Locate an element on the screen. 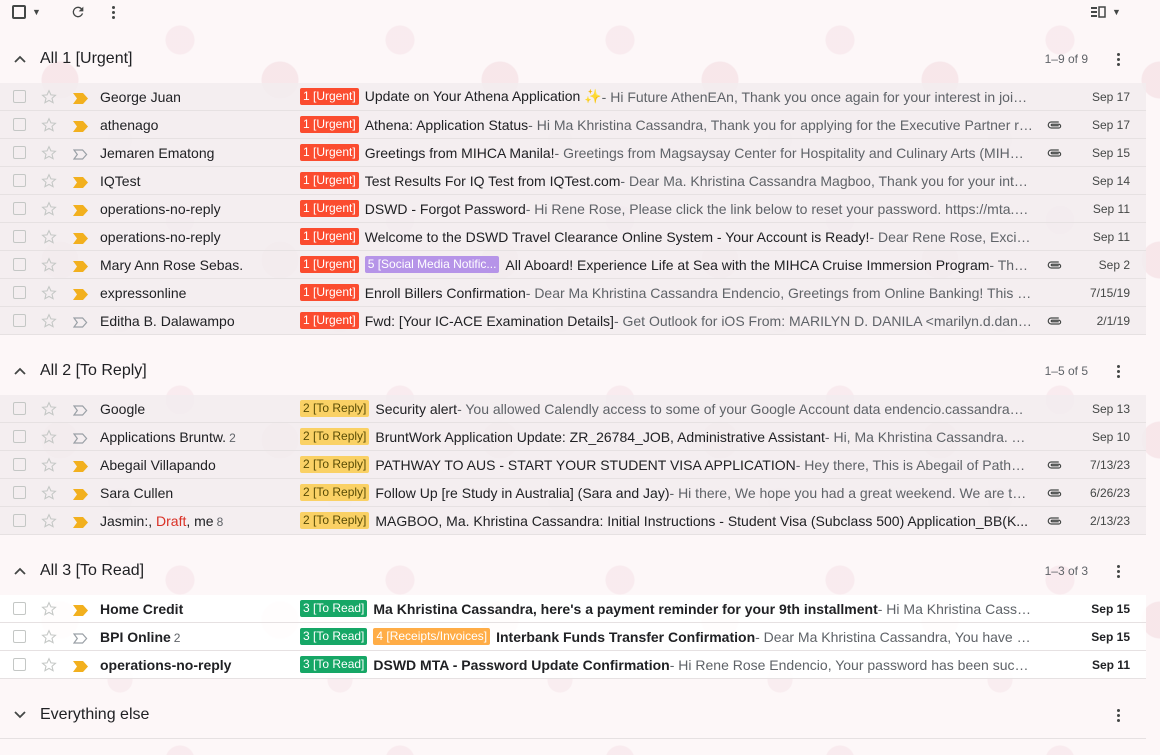 This screenshot has height=755, width=1160. section-title: All 1 [Urgent] is located at coordinates (86, 59).